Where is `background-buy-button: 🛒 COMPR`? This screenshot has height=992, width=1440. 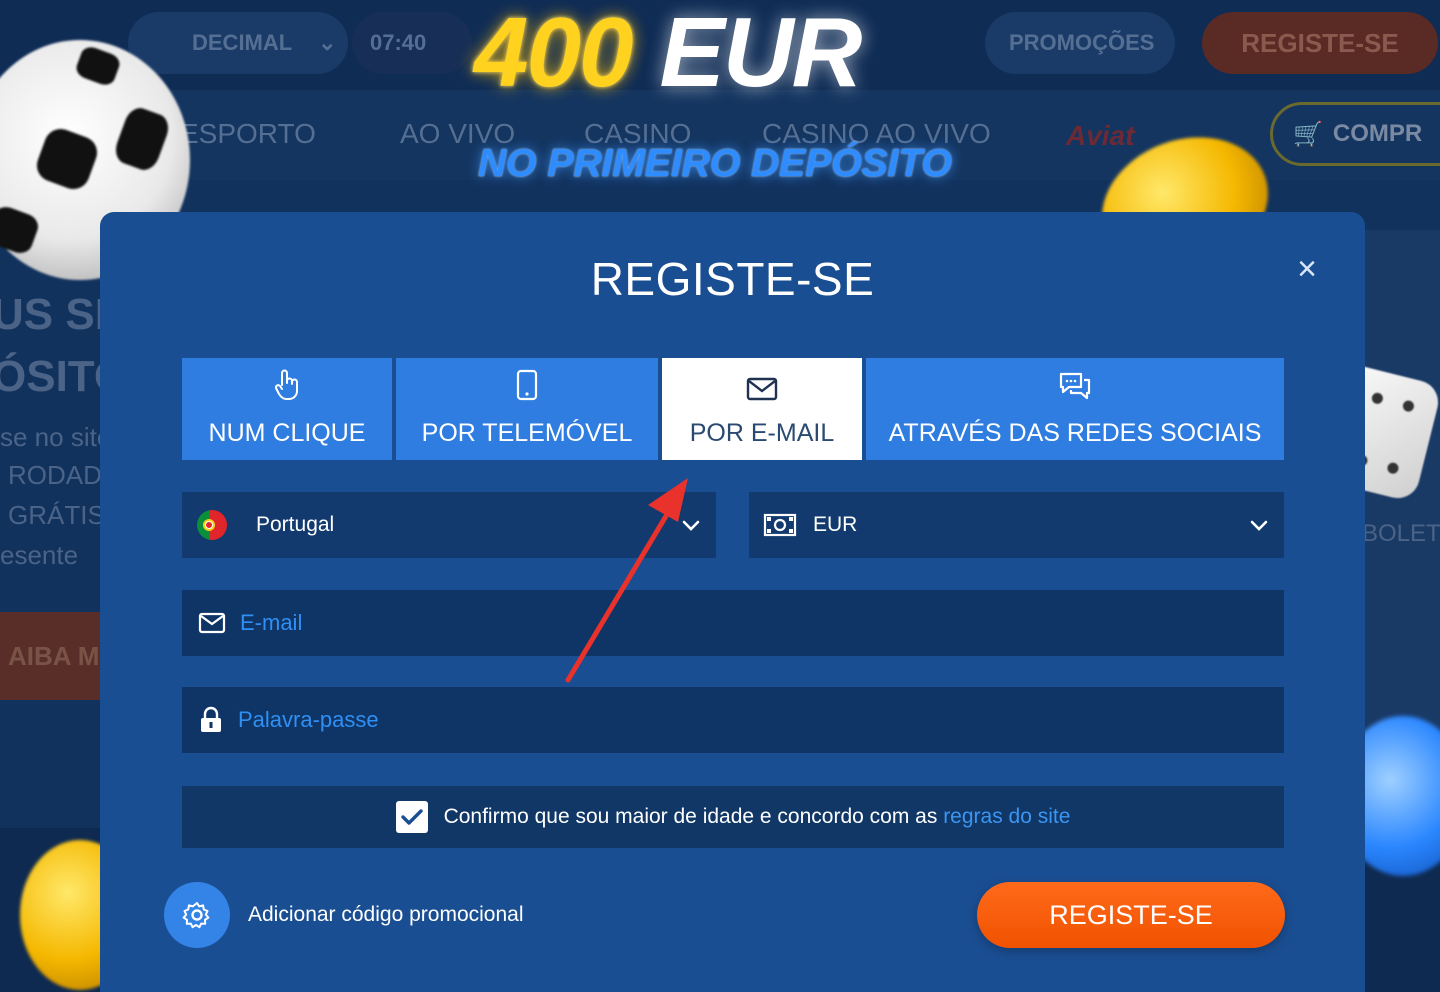
background-buy-button: 🛒 COMPR is located at coordinates (1355, 134).